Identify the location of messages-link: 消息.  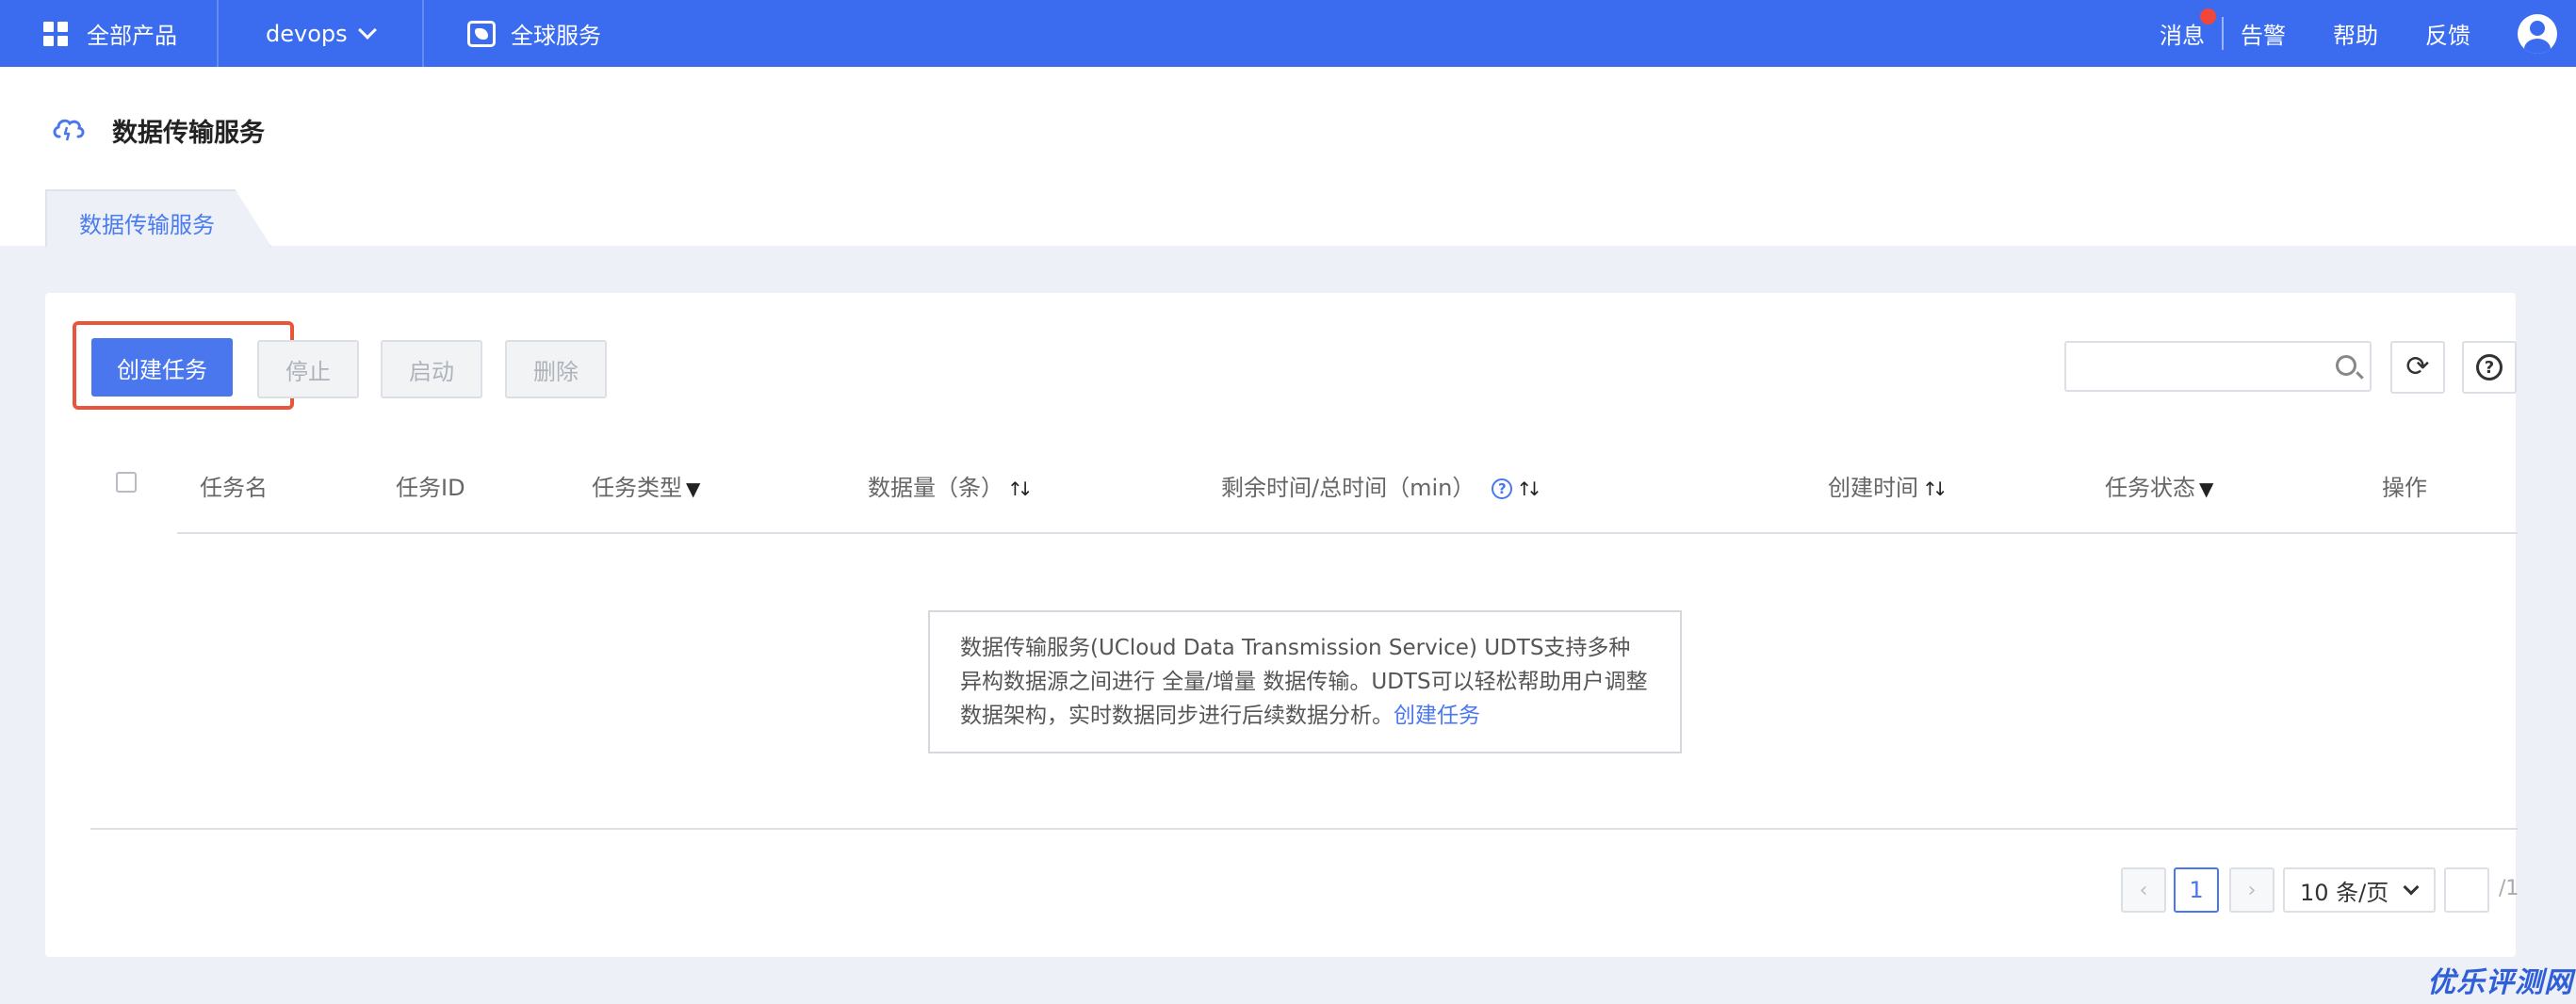
(2192, 29).